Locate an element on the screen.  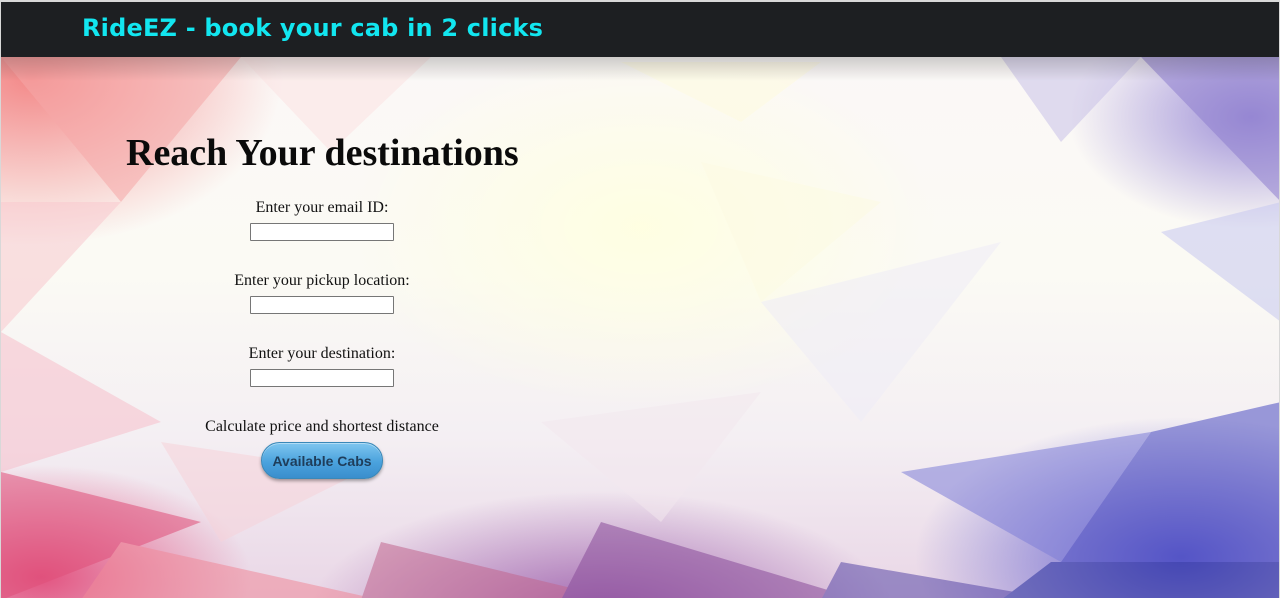
pickup-label: Enter your pickup location: is located at coordinates (322, 280).